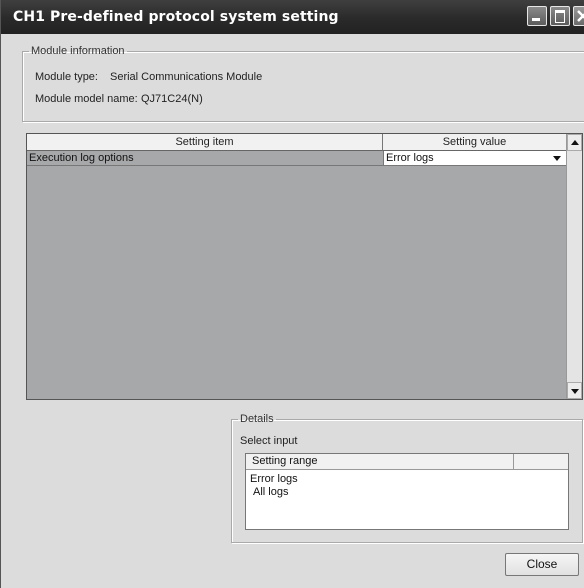 This screenshot has width=584, height=588. Describe the element at coordinates (474, 142) in the screenshot. I see `column-header-setting-value: Setting value` at that location.